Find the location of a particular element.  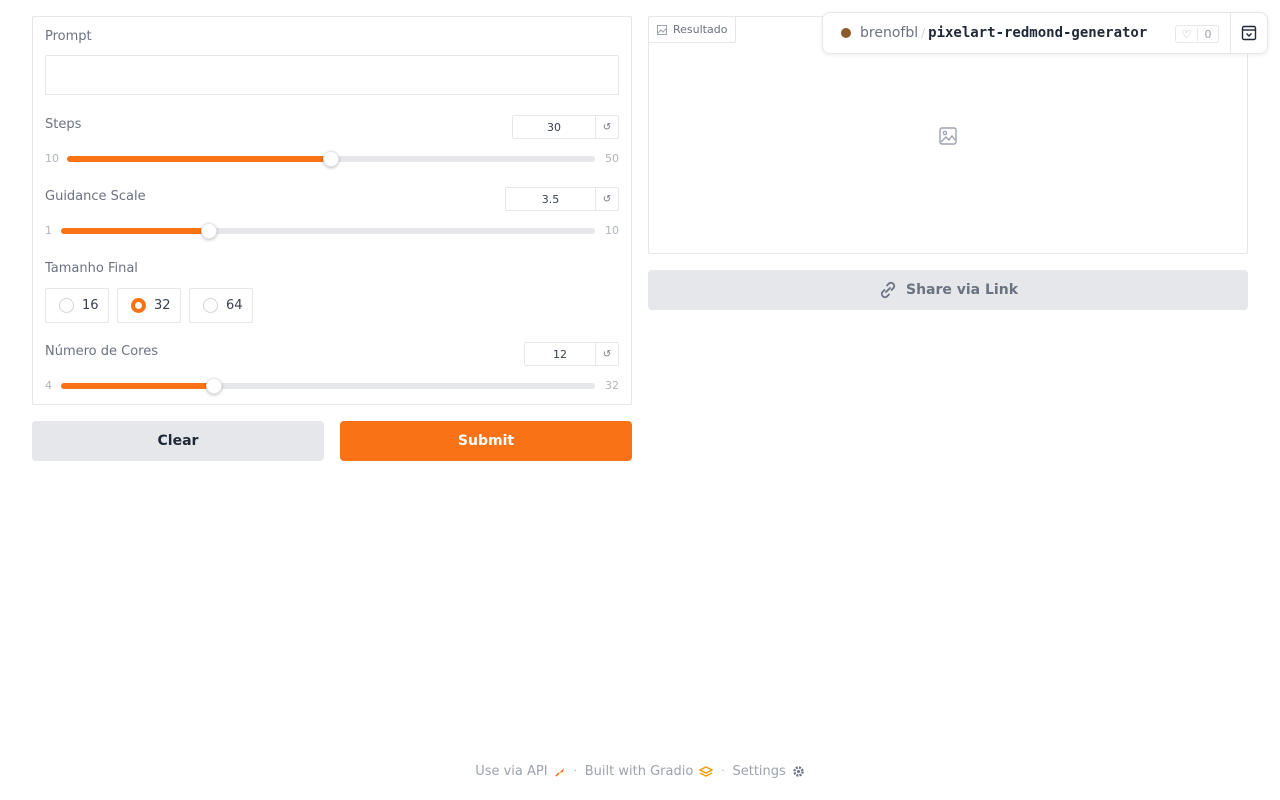

guidance-slider-fill is located at coordinates (135, 231).